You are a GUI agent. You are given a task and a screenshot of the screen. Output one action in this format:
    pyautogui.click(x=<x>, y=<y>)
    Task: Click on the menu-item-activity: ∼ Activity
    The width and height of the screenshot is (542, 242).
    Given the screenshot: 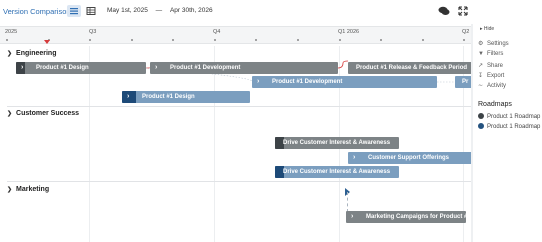 What is the action you would take?
    pyautogui.click(x=492, y=85)
    